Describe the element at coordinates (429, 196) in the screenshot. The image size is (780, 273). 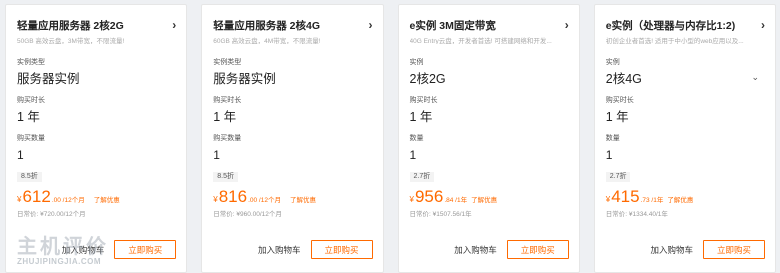
I see `price-value: 956` at that location.